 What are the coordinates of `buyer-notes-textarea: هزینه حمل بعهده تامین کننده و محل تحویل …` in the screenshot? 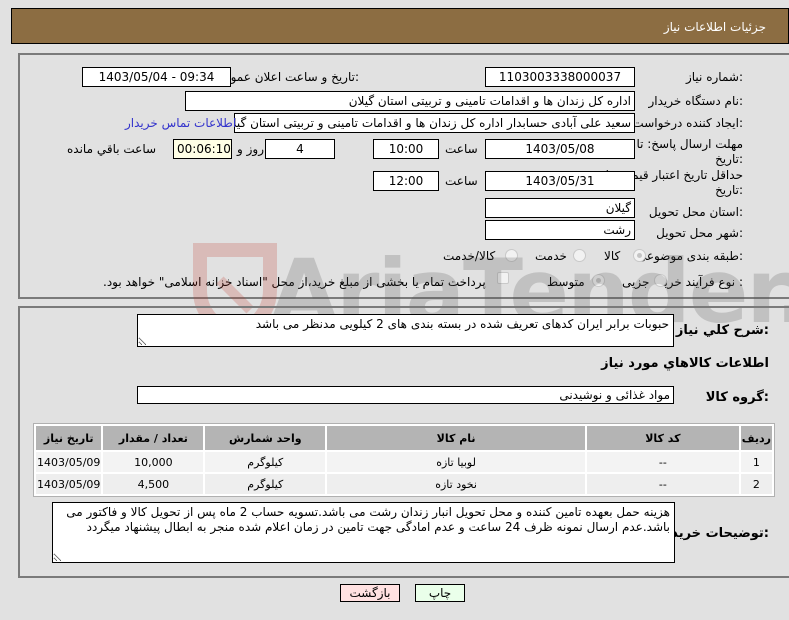 It's located at (363, 532).